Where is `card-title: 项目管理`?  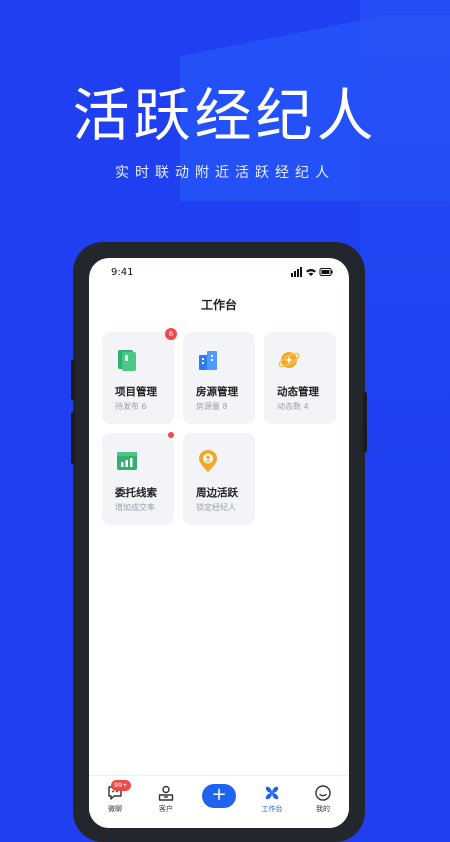
card-title: 项目管理 is located at coordinates (136, 392).